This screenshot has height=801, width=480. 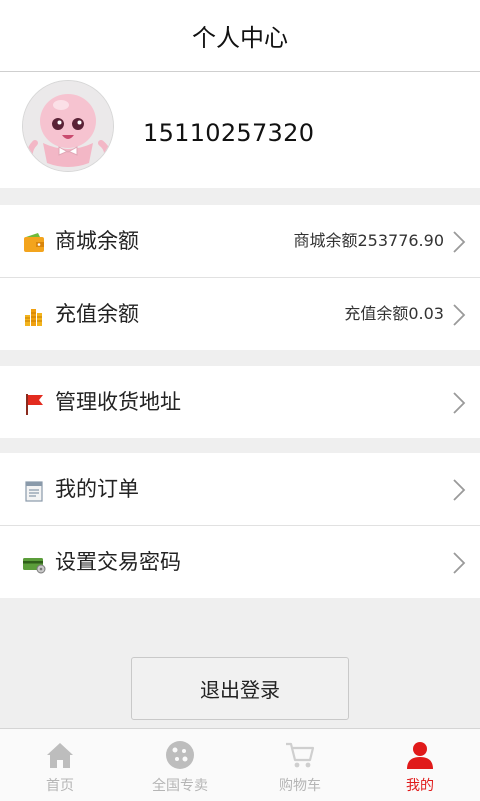 I want to click on page-header: 个人中心, so click(x=240, y=36).